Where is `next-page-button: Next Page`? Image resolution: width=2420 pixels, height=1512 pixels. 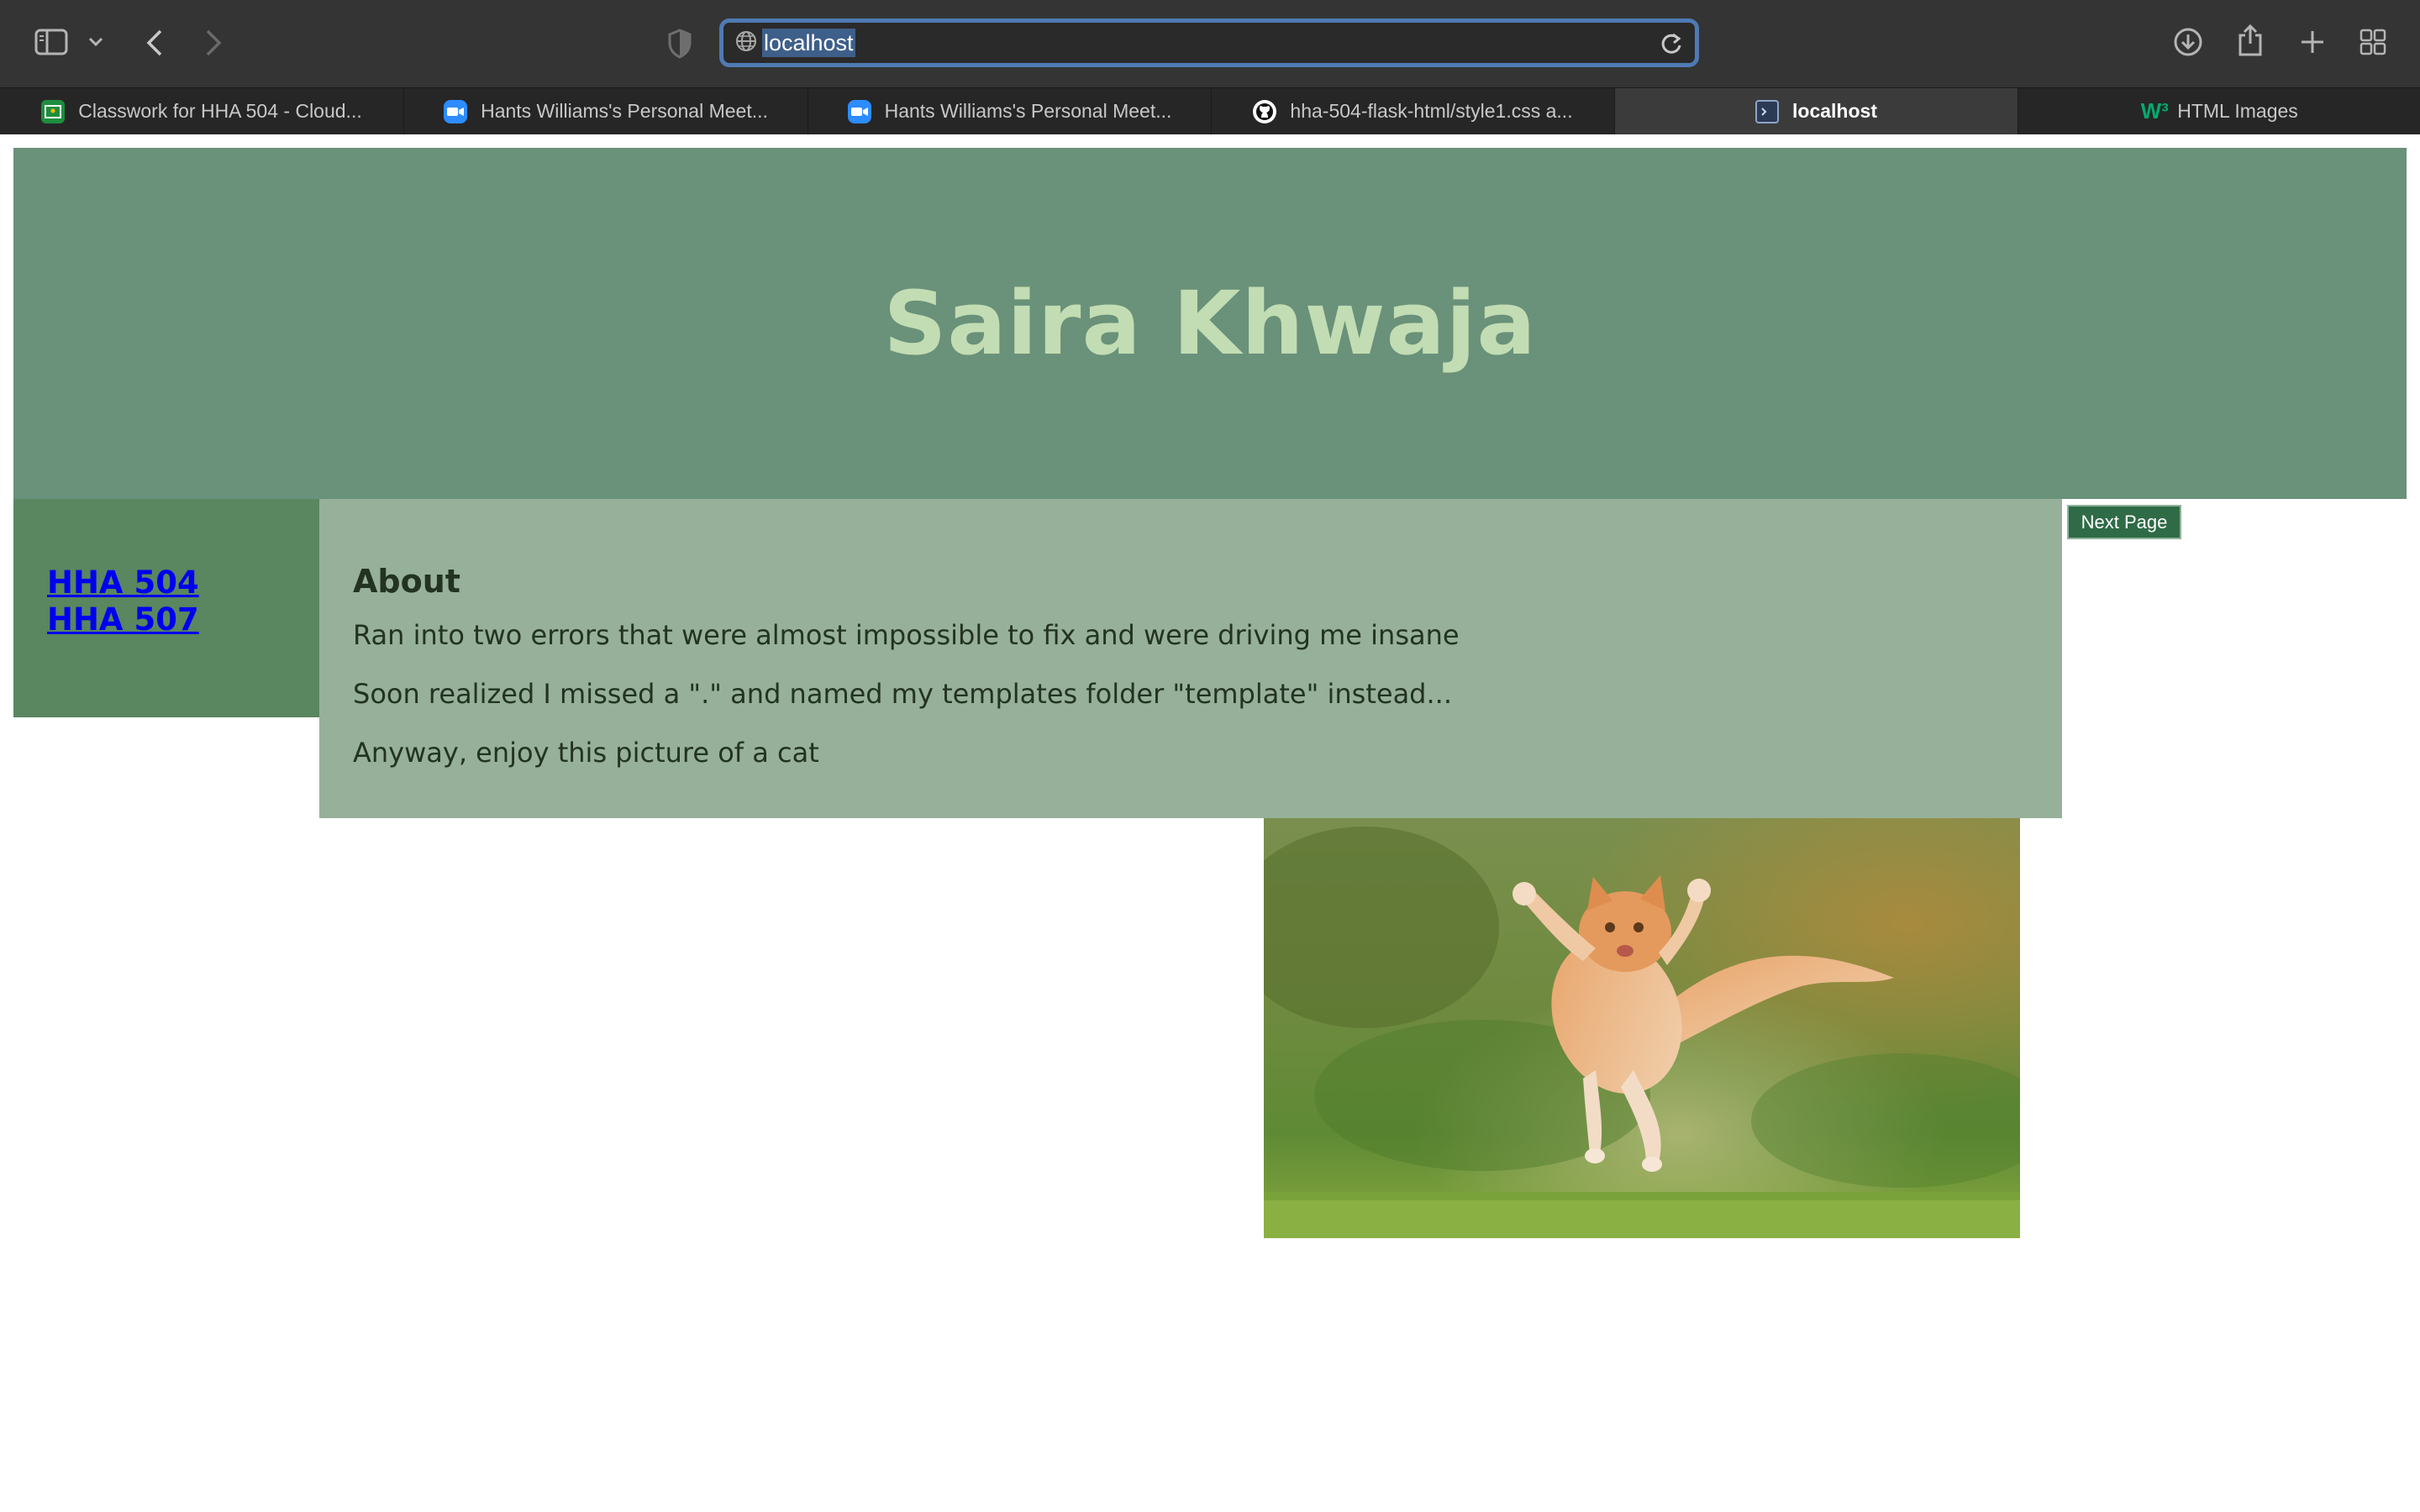 next-page-button: Next Page is located at coordinates (2124, 522).